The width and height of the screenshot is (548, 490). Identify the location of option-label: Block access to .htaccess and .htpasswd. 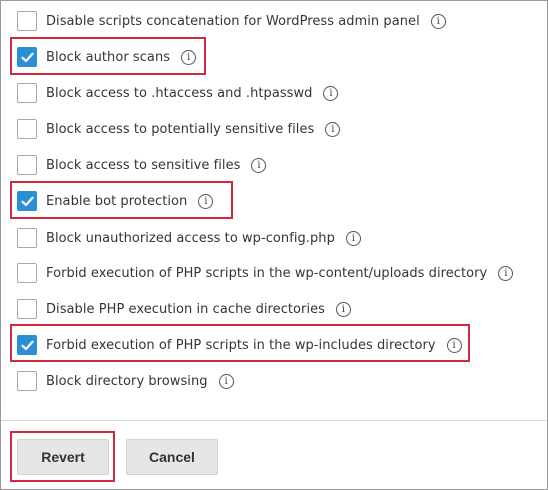
(179, 93).